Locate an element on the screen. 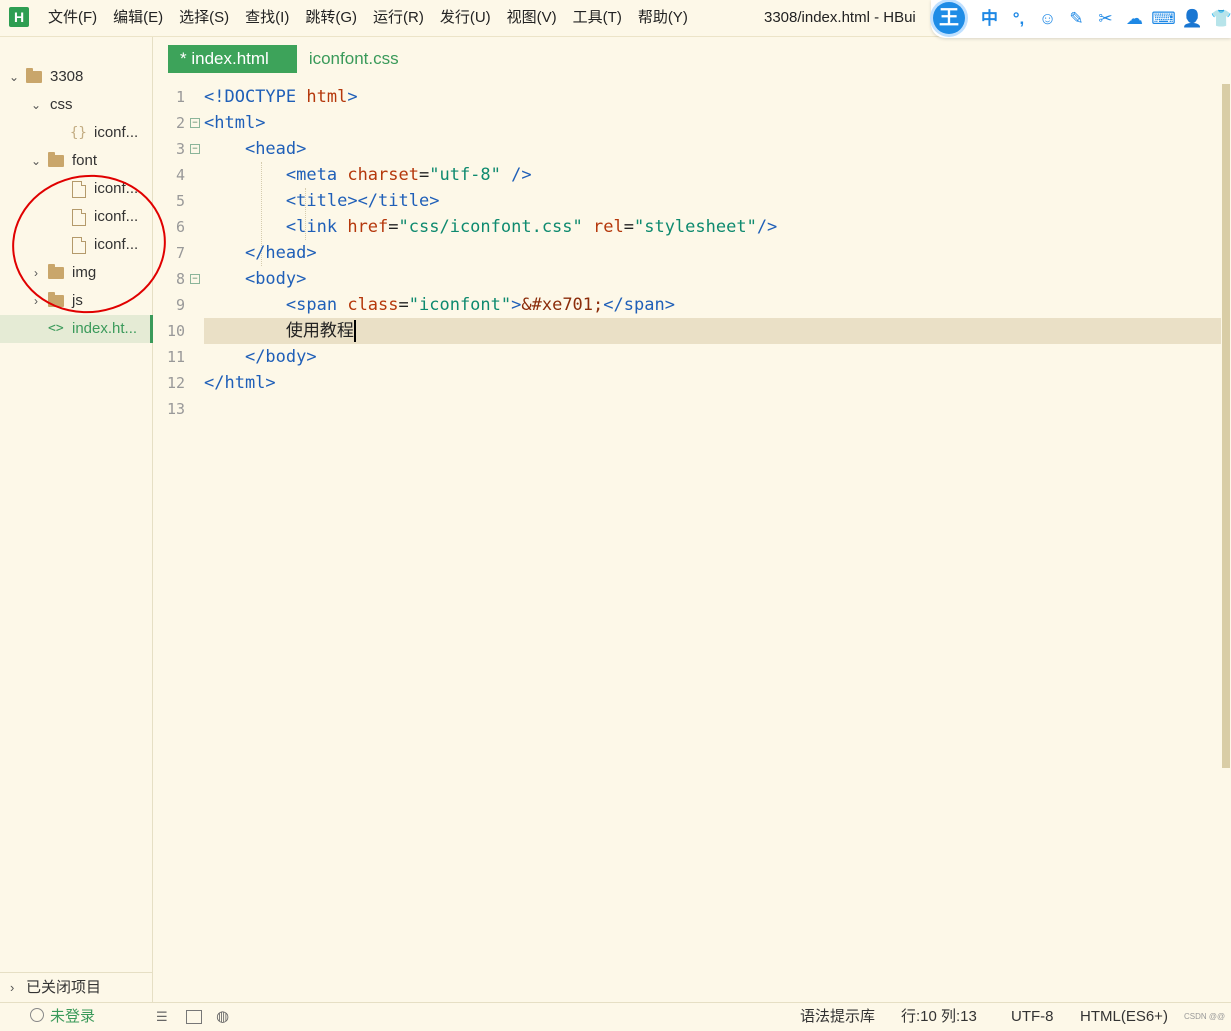  emoji-icon: ☺ is located at coordinates (1047, 19).